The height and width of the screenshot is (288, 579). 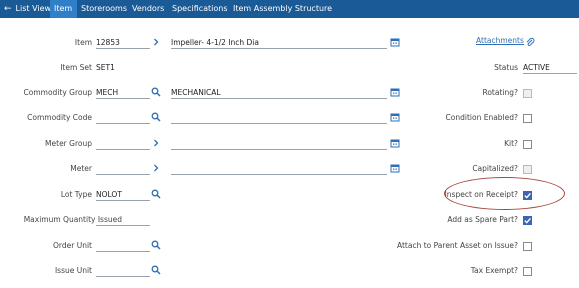 I want to click on item-set-value: SET1, so click(x=105, y=67).